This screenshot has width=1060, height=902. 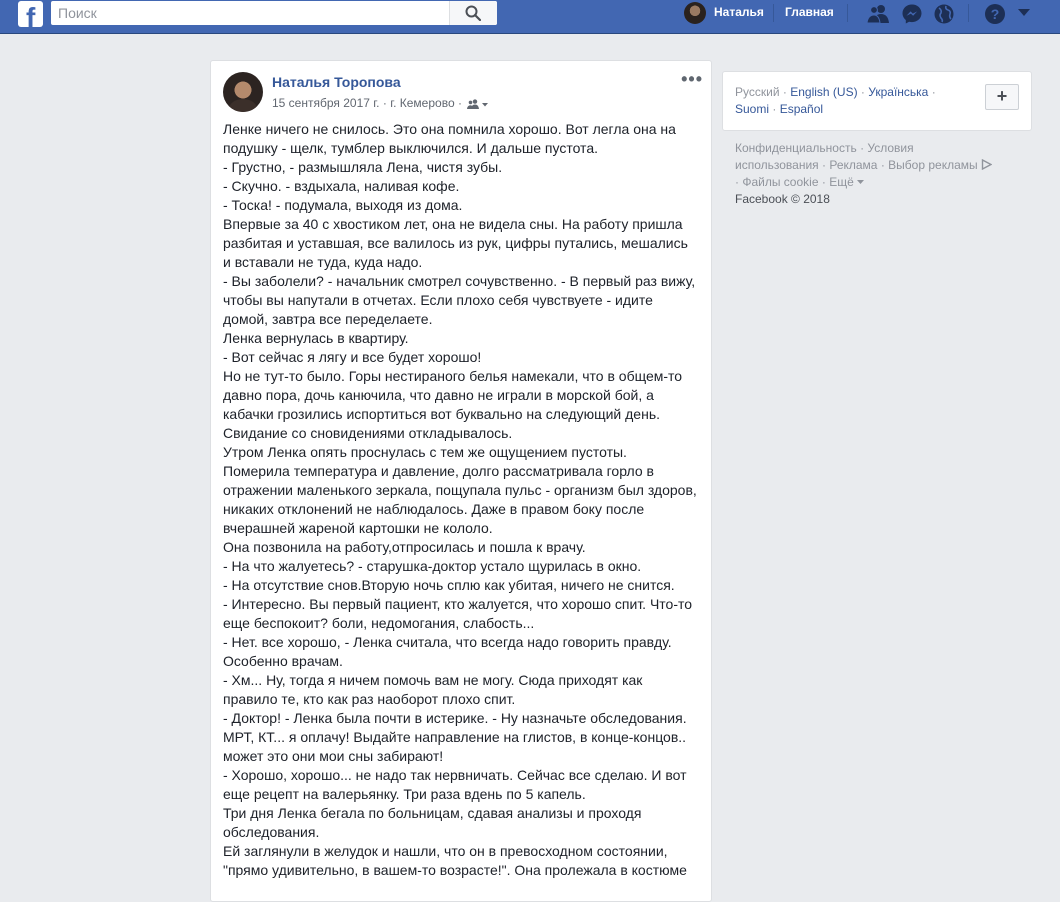 I want to click on post-text-line: - Вот сейчас я лягу и все будет хорошо!, so click(x=352, y=357).